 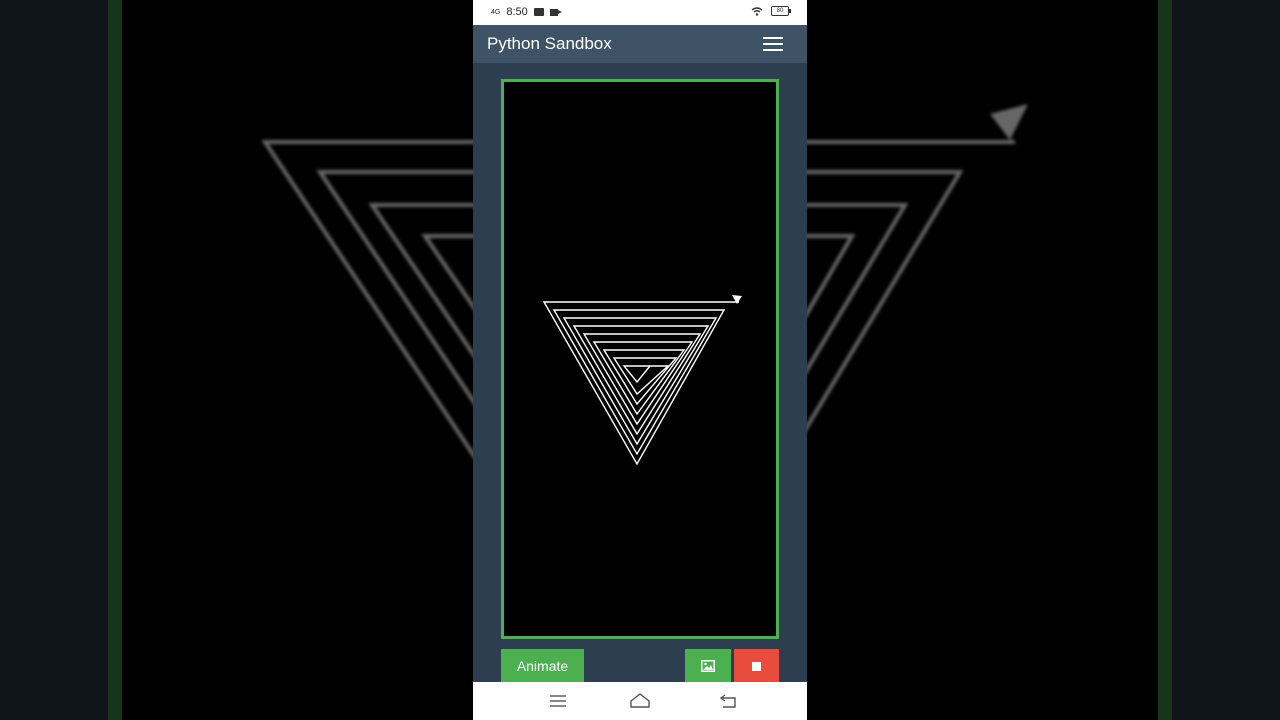 I want to click on status-bar: 4G 8:50 80, so click(x=640, y=12).